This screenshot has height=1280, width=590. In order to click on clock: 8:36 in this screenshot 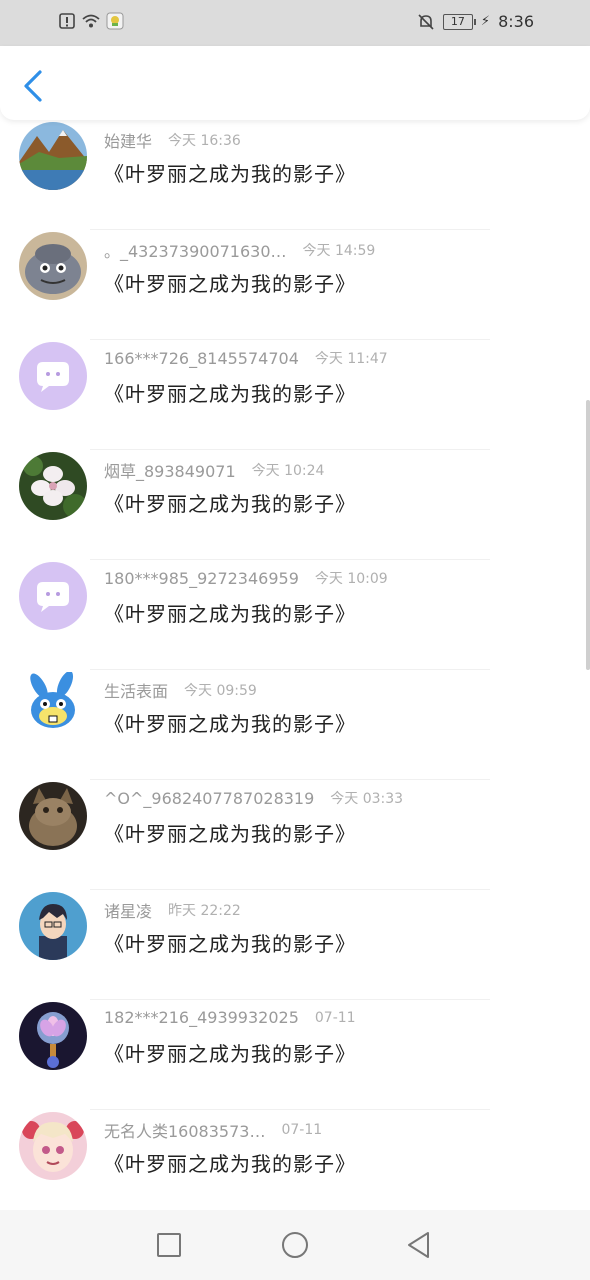, I will do `click(516, 21)`.